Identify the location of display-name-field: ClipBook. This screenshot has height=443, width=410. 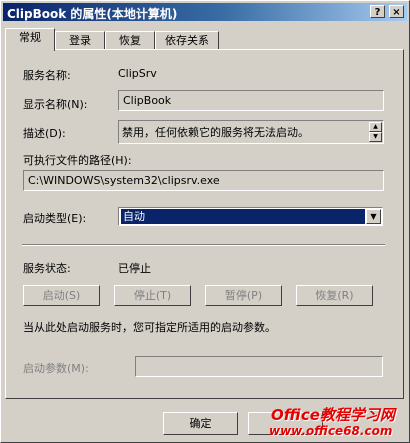
(251, 100).